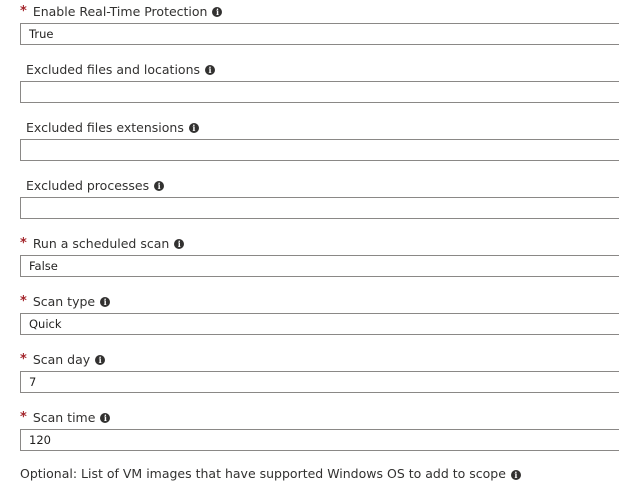 This screenshot has width=619, height=481. Describe the element at coordinates (105, 127) in the screenshot. I see `field-label: Excluded files extensions` at that location.